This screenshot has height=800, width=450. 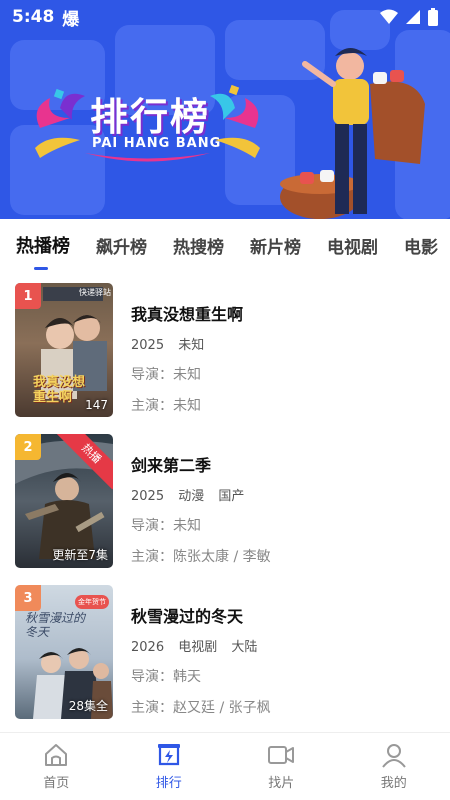 I want to click on nav-mine-label: 我的, so click(x=393, y=783).